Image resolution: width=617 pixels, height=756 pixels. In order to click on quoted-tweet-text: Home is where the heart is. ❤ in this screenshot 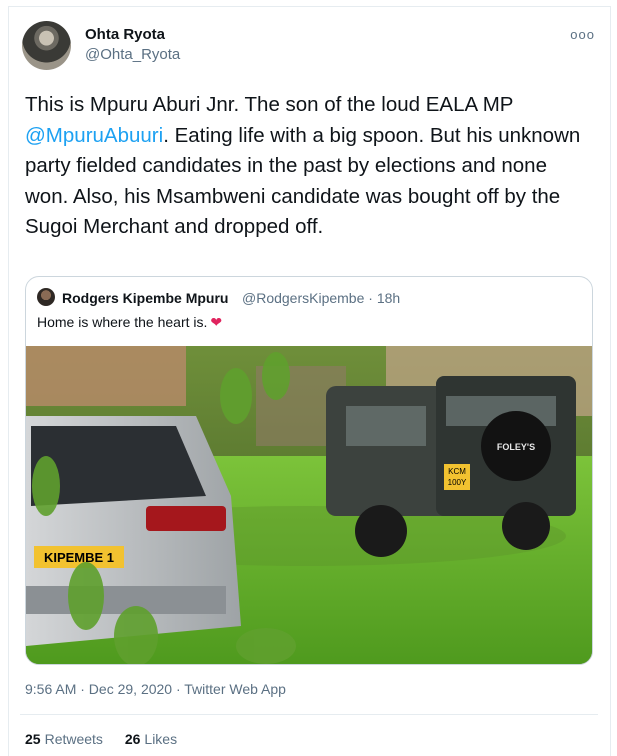, I will do `click(129, 322)`.